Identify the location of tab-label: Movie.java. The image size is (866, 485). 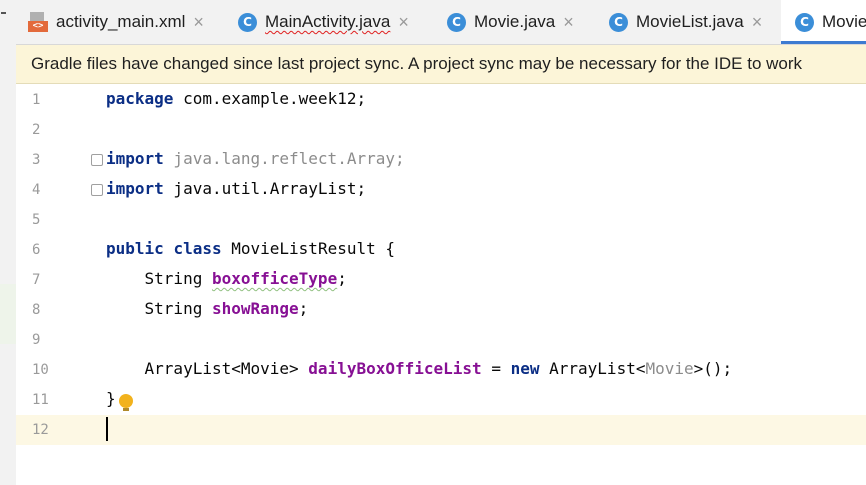
(515, 21).